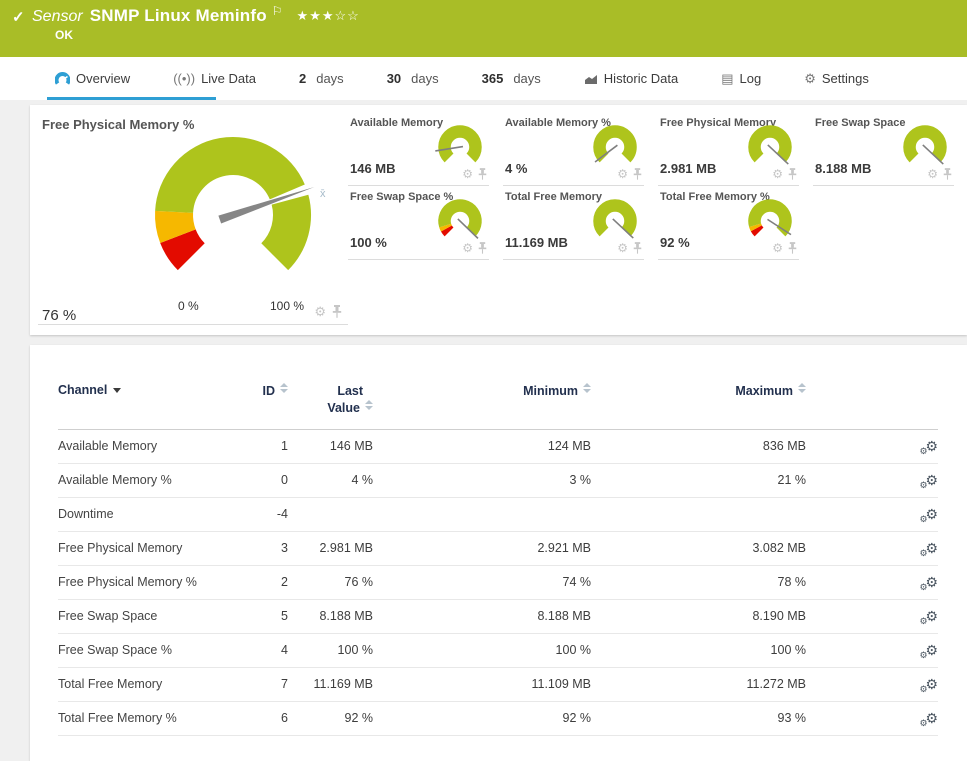  I want to click on channel-name-cell: Downtime, so click(143, 514).